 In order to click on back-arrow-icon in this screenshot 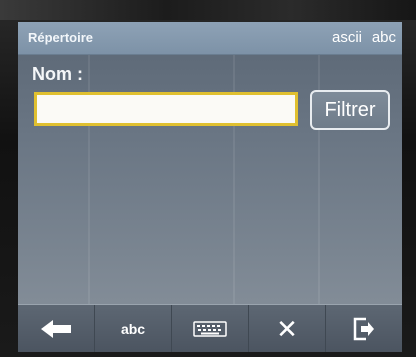, I will do `click(56, 329)`.